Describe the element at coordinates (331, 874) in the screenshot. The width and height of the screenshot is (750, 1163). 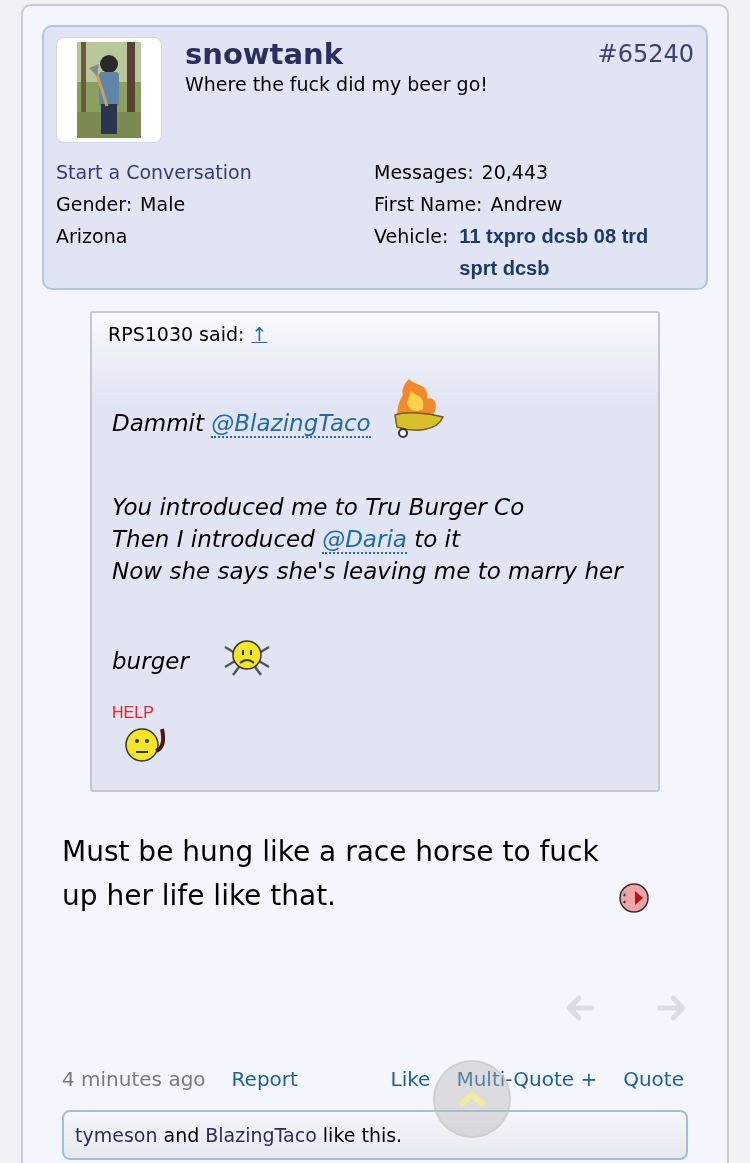
I see `message-text: Must be hung like a race horse to fuck up her life like that.` at that location.